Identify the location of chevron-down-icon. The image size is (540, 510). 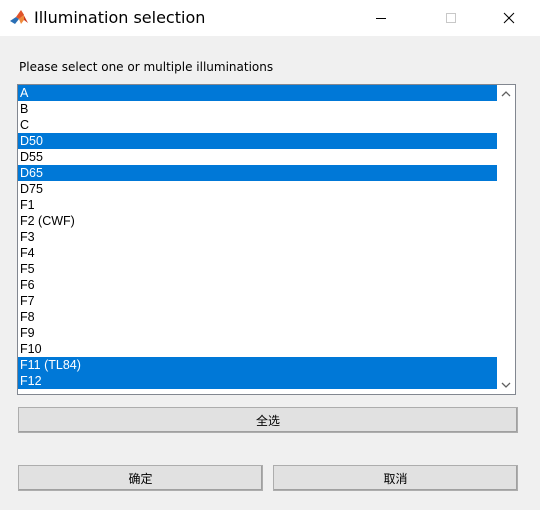
(506, 385).